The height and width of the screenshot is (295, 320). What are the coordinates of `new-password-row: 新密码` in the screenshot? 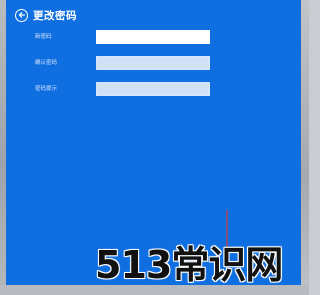 It's located at (153, 37).